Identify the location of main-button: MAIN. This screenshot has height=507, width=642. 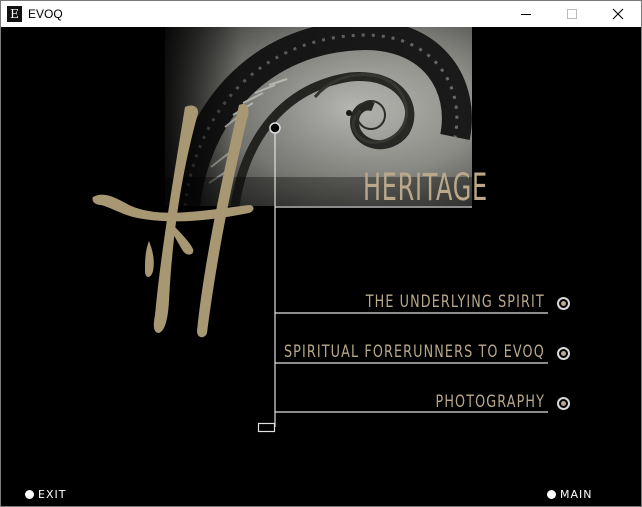
(570, 494).